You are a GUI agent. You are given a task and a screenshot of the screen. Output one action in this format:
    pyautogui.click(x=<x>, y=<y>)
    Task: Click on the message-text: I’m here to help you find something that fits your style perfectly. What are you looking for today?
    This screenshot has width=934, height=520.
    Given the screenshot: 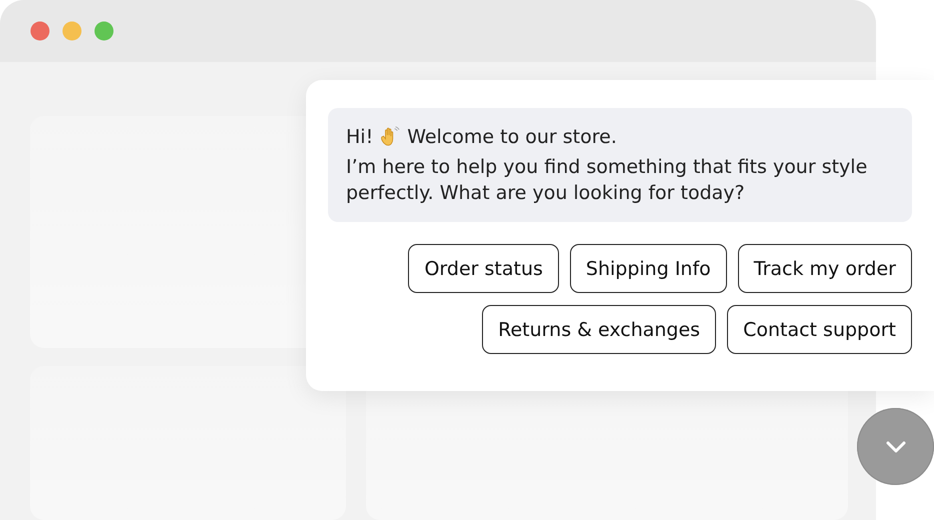 What is the action you would take?
    pyautogui.click(x=607, y=180)
    